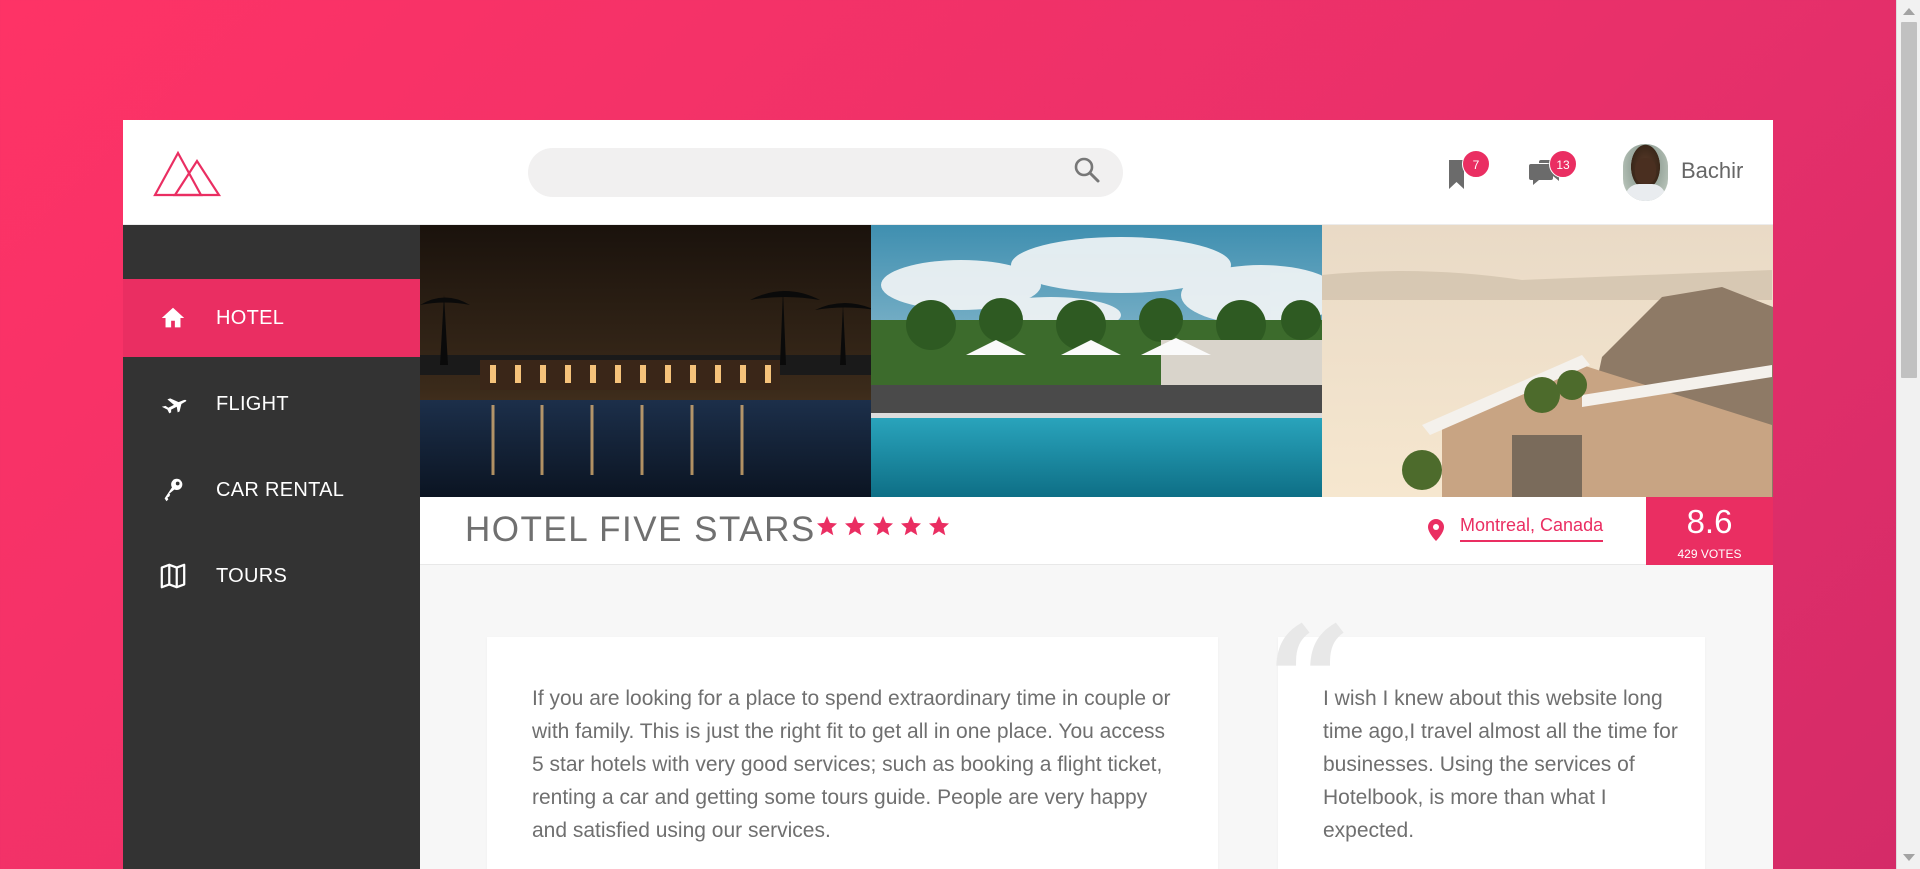 This screenshot has height=869, width=1920. Describe the element at coordinates (1712, 171) in the screenshot. I see `username-label: Bachir` at that location.